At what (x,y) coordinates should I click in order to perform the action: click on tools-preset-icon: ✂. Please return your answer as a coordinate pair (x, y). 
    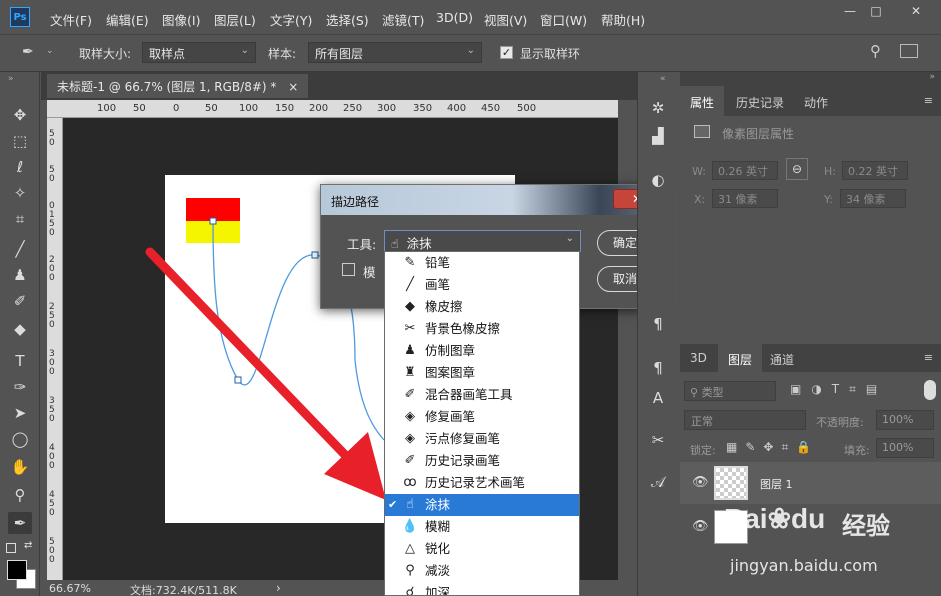
    Looking at the image, I should click on (658, 440).